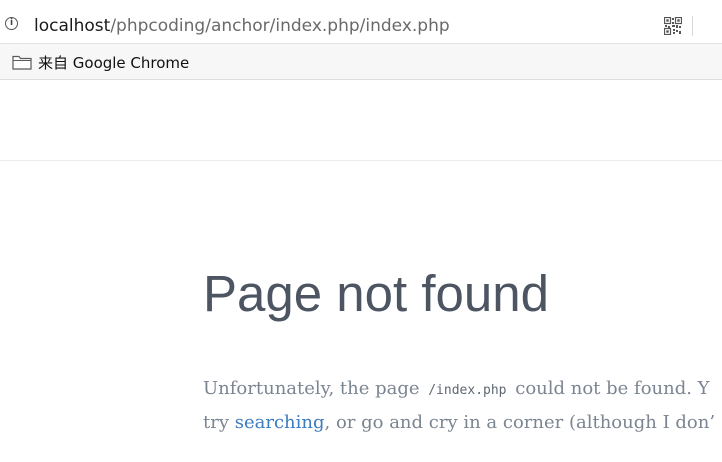 This screenshot has width=722, height=462. Describe the element at coordinates (361, 62) in the screenshot. I see `bookmarks-bar: 来自 Google Chrome` at that location.